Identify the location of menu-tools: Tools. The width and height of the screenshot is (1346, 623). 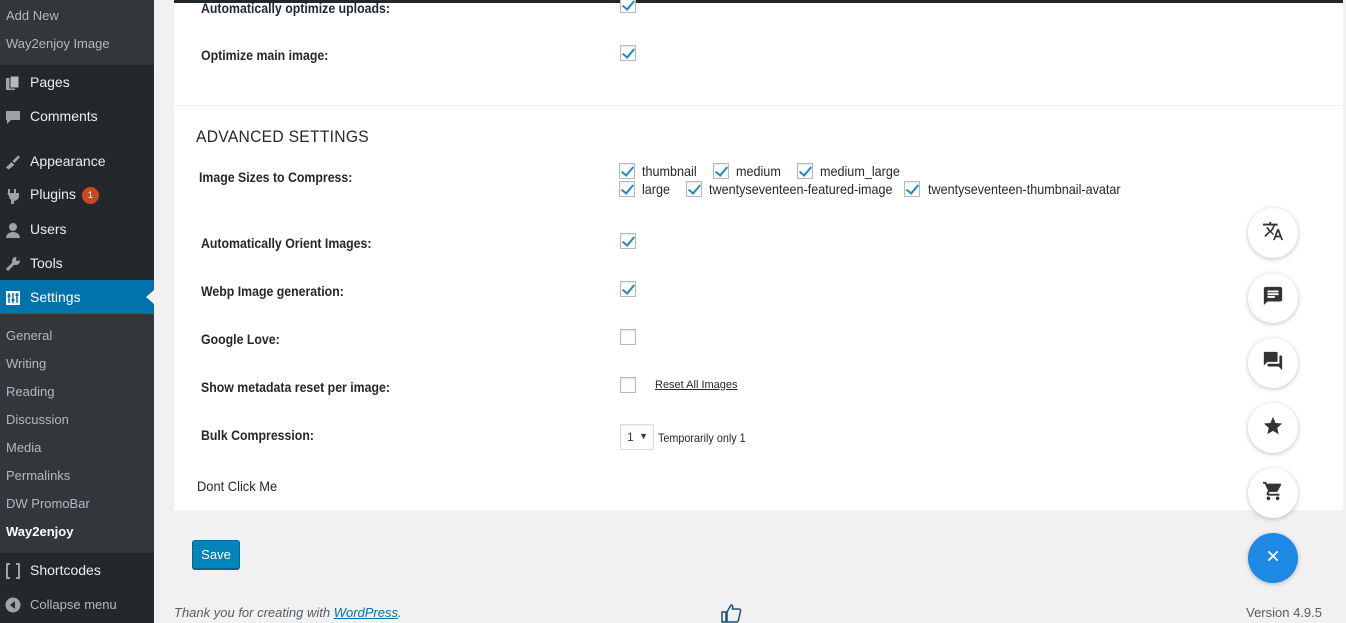
(77, 263).